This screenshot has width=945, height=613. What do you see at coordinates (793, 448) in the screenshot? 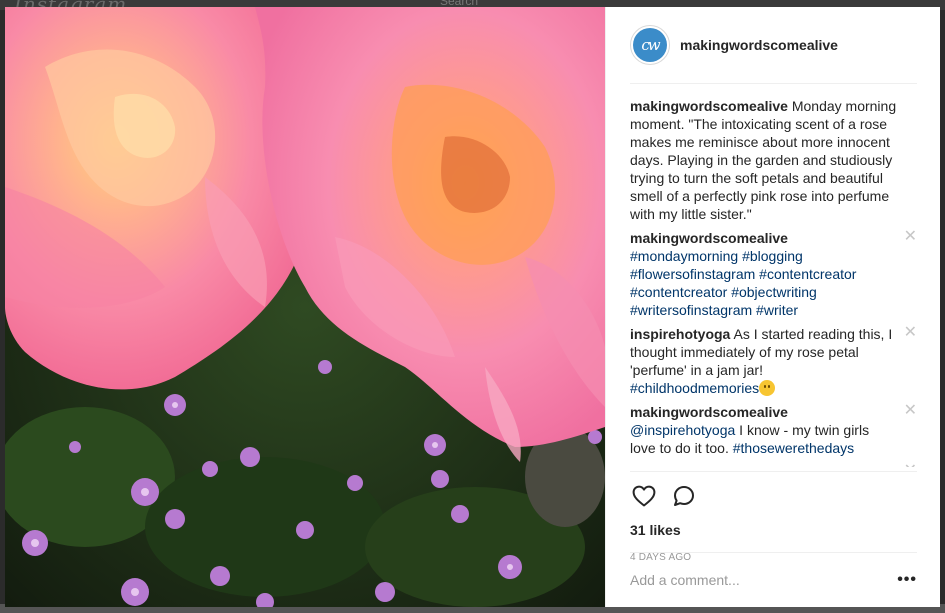
I see `hashtag-link: #thosewerethedays` at bounding box center [793, 448].